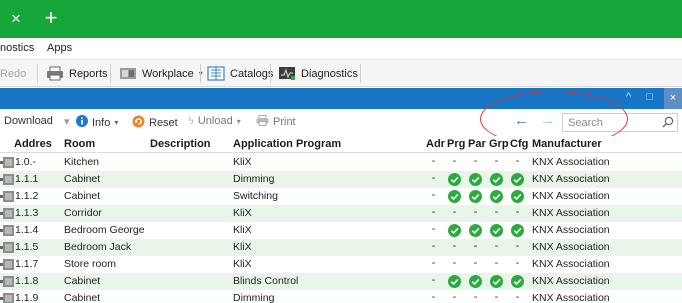  Describe the element at coordinates (67, 121) in the screenshot. I see `chevron-down-icon: ▾` at that location.